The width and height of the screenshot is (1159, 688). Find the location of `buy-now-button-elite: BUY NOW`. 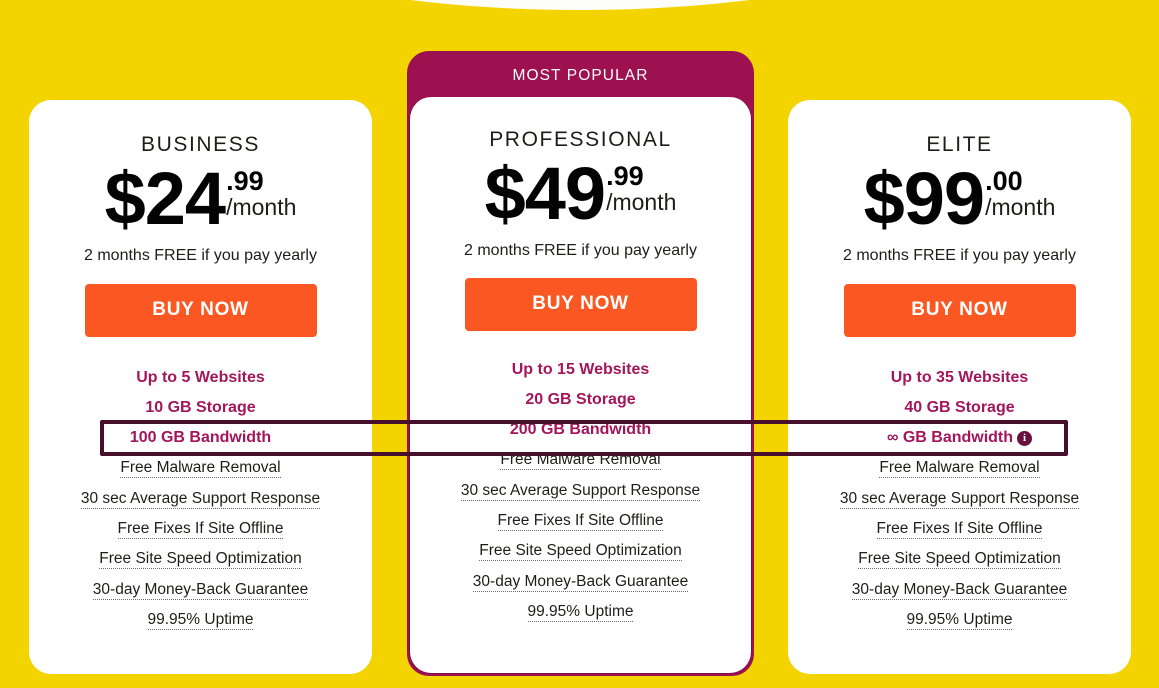

buy-now-button-elite: BUY NOW is located at coordinates (959, 310).